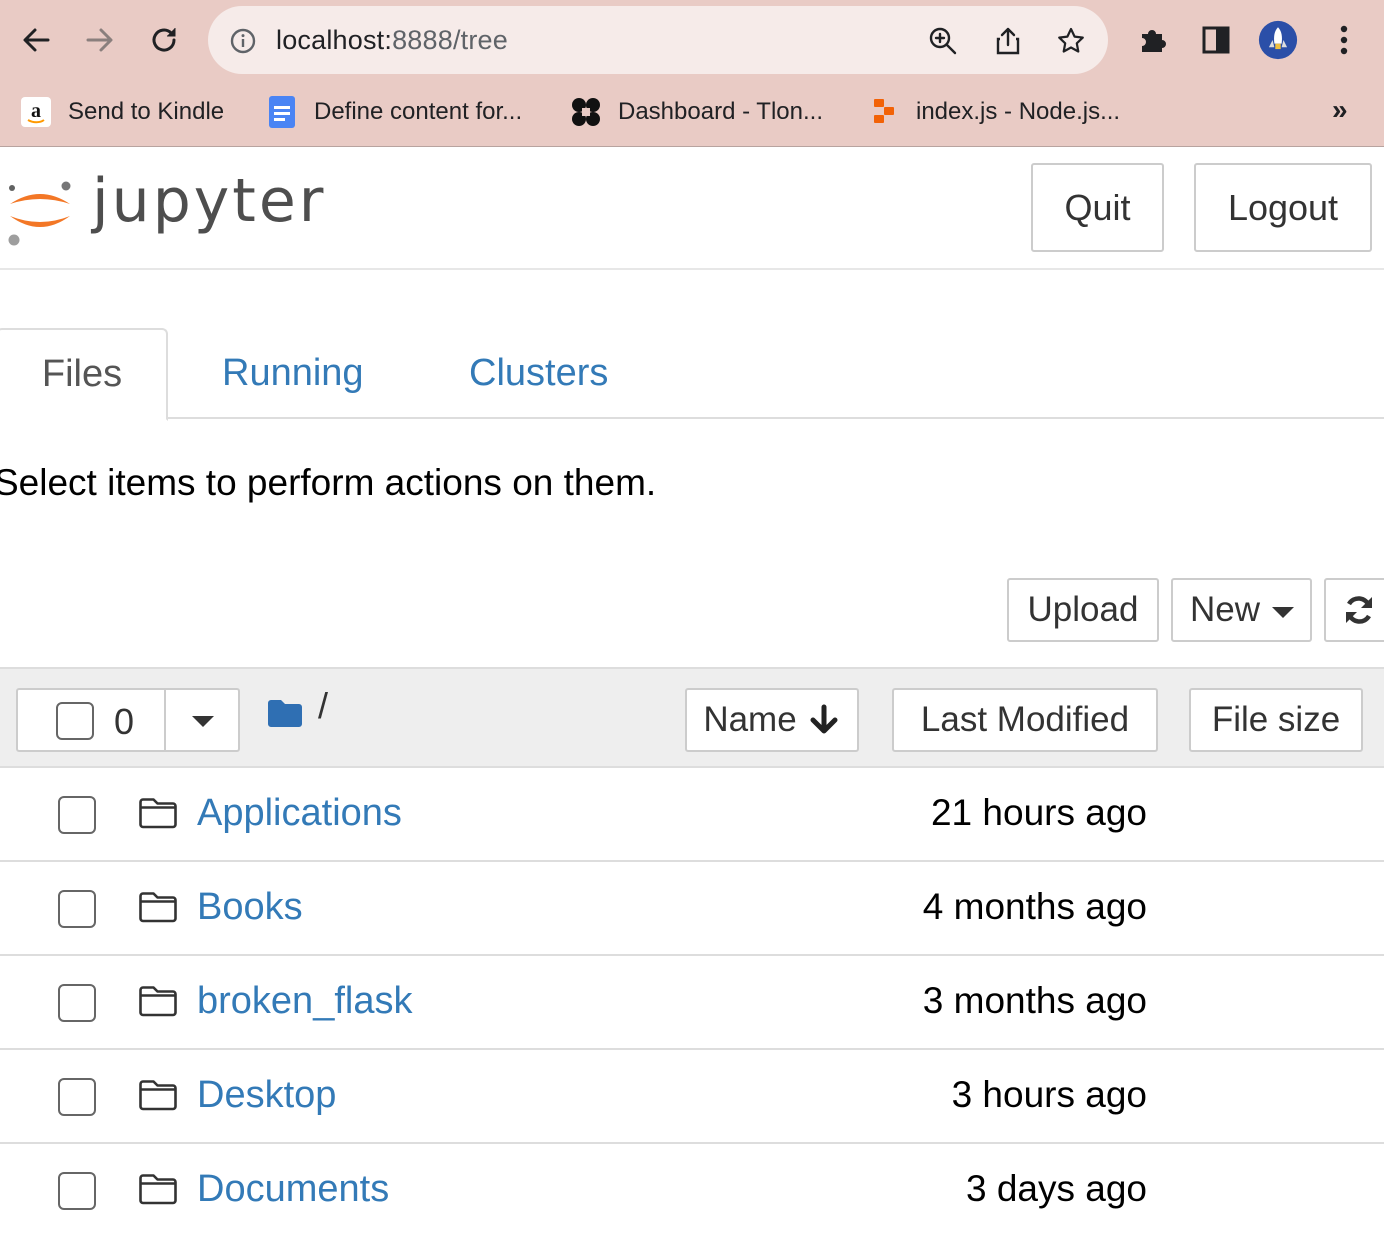 Image resolution: width=1384 pixels, height=1234 pixels. I want to click on tab-clusters: Clusters, so click(538, 373).